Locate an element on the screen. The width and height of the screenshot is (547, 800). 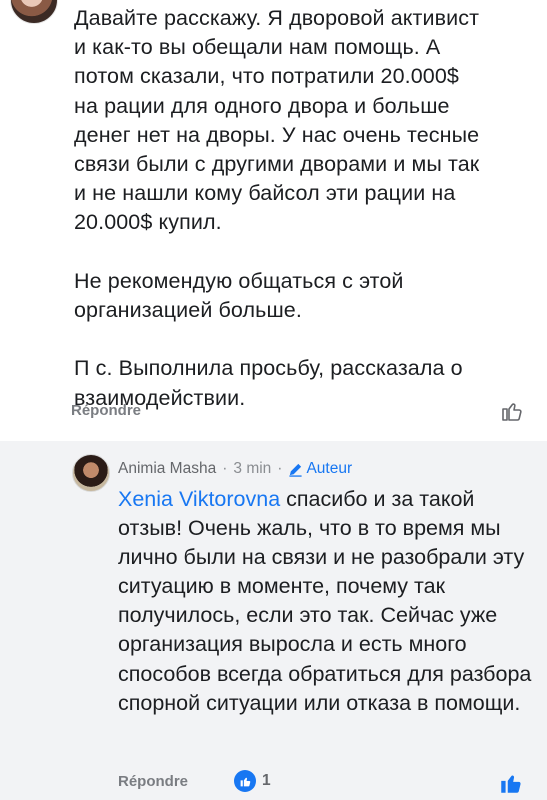
reply-header: Animia Masha · 3 min · Auteur is located at coordinates (235, 469).